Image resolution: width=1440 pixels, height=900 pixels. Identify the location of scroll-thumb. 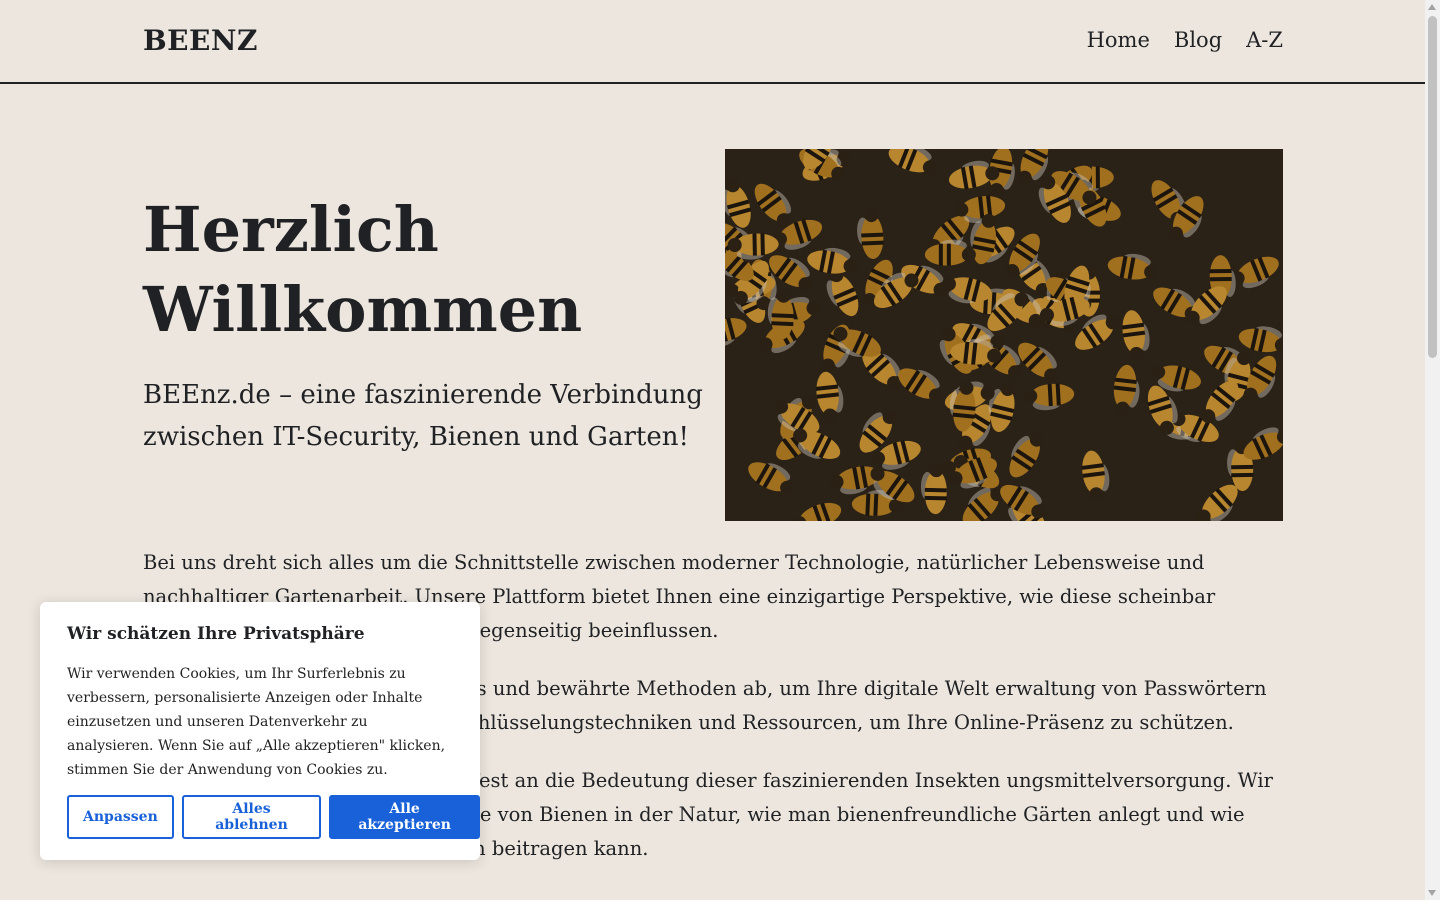
(1432, 187).